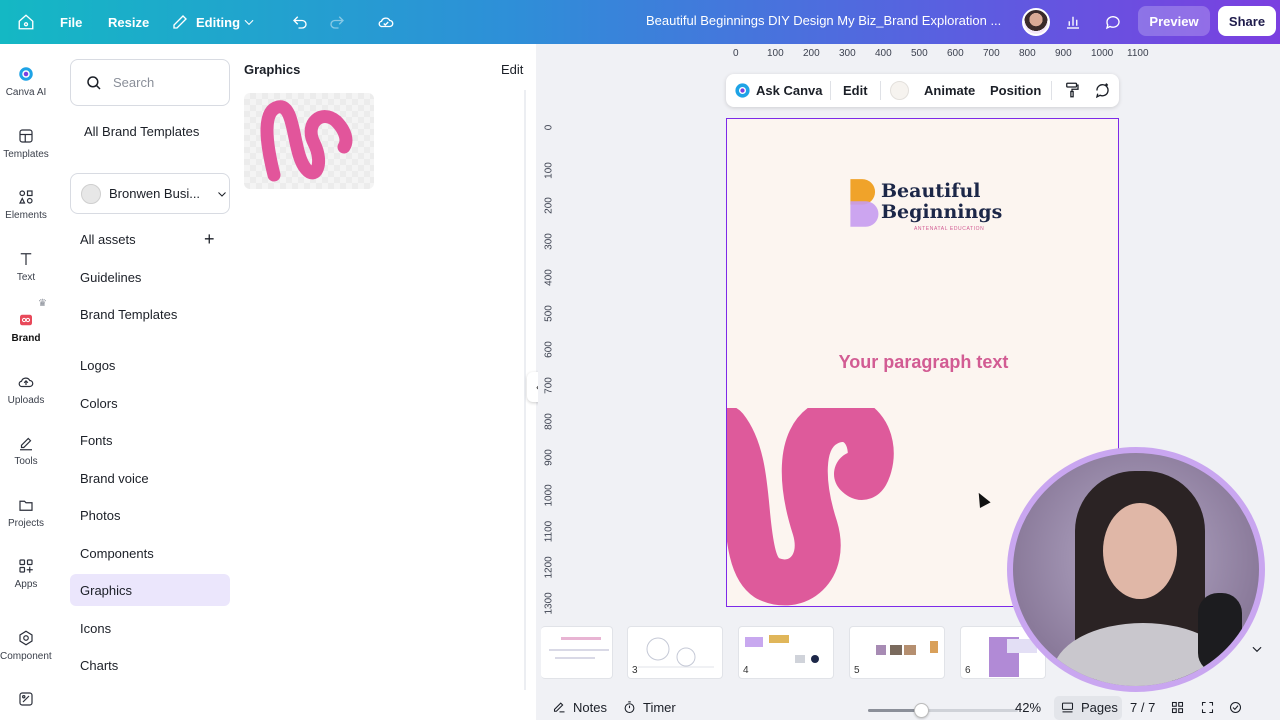 This screenshot has width=1280, height=720. Describe the element at coordinates (26, 389) in the screenshot. I see `rail-item-uploads: Uploads` at that location.